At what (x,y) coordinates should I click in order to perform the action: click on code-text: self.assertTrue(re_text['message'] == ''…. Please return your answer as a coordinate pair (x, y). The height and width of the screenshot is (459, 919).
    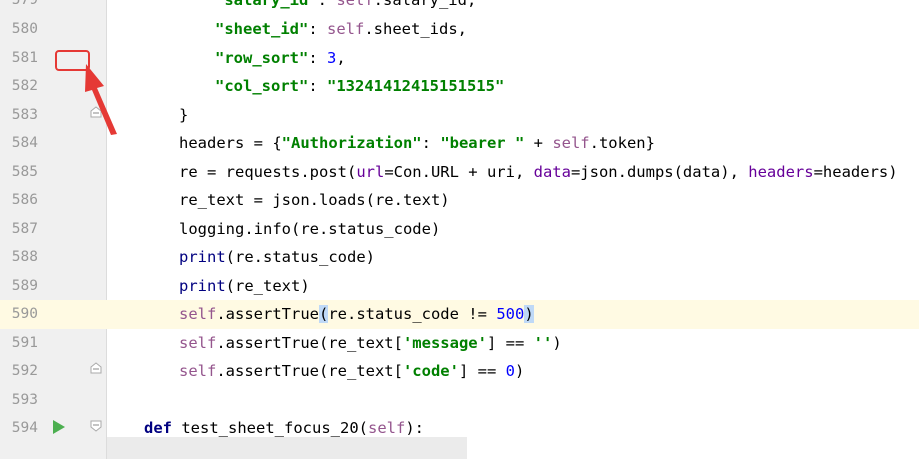
    Looking at the image, I should click on (334, 343).